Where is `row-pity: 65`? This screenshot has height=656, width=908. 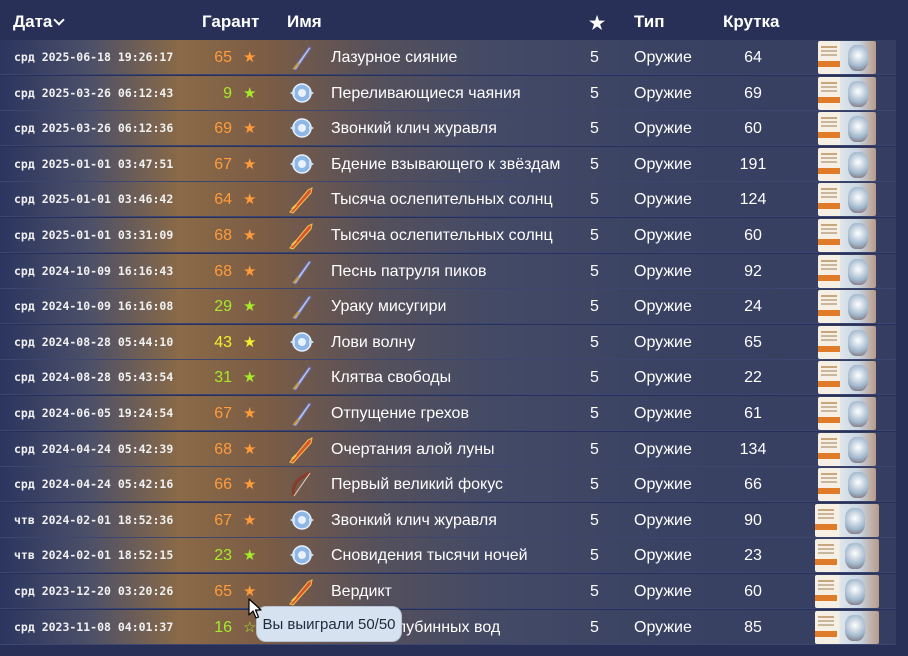
row-pity: 65 is located at coordinates (223, 591).